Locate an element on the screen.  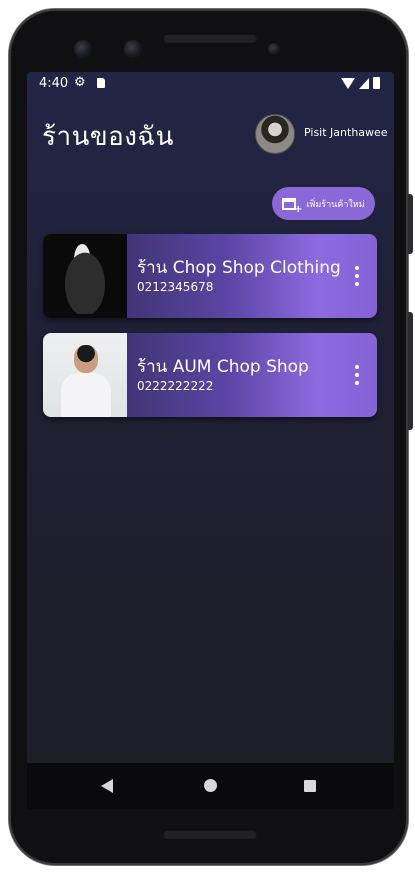
recents-icon is located at coordinates (310, 786).